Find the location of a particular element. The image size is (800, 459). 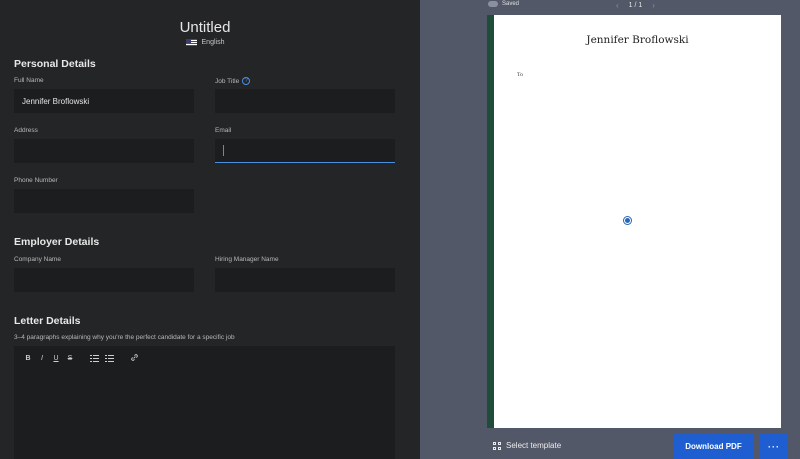

grid-icon is located at coordinates (497, 445).